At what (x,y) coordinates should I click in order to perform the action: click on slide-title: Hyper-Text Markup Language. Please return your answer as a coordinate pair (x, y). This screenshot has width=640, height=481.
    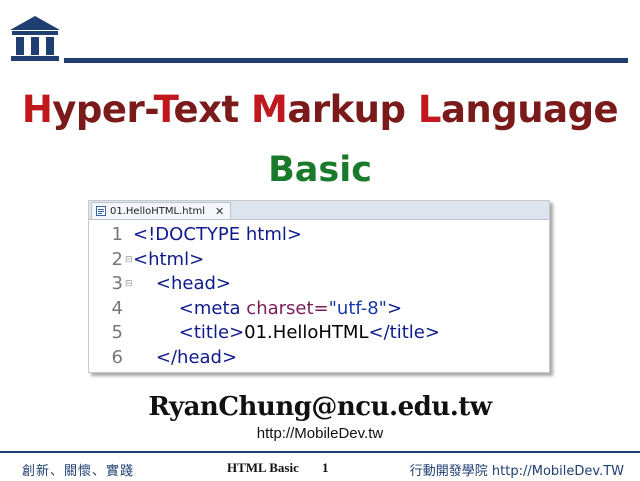
    Looking at the image, I should click on (320, 109).